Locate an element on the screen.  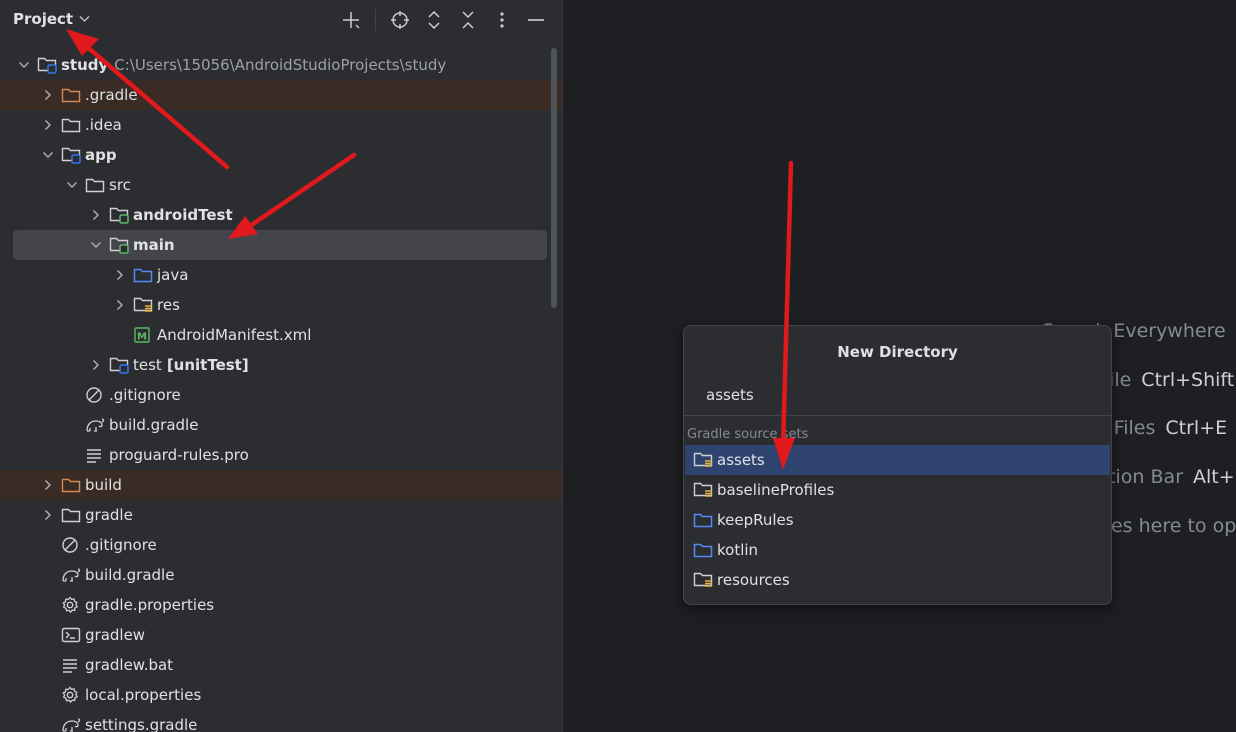
tree-node: res is located at coordinates (281, 305).